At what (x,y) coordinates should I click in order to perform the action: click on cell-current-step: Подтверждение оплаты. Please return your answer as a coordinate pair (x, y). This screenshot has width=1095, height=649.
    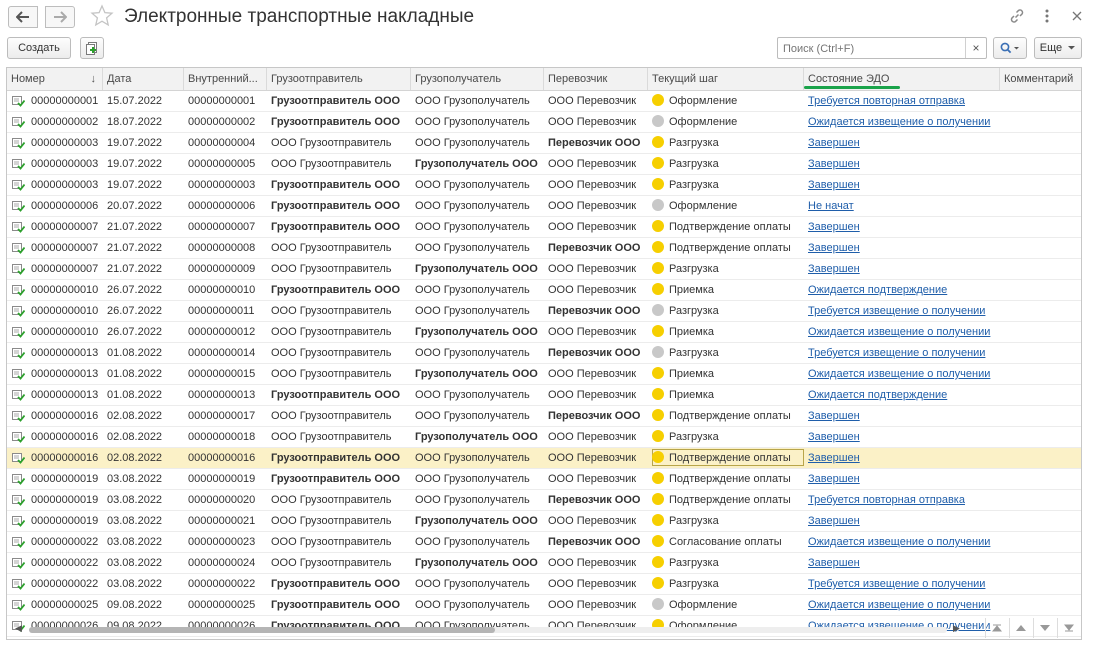
    Looking at the image, I should click on (726, 458).